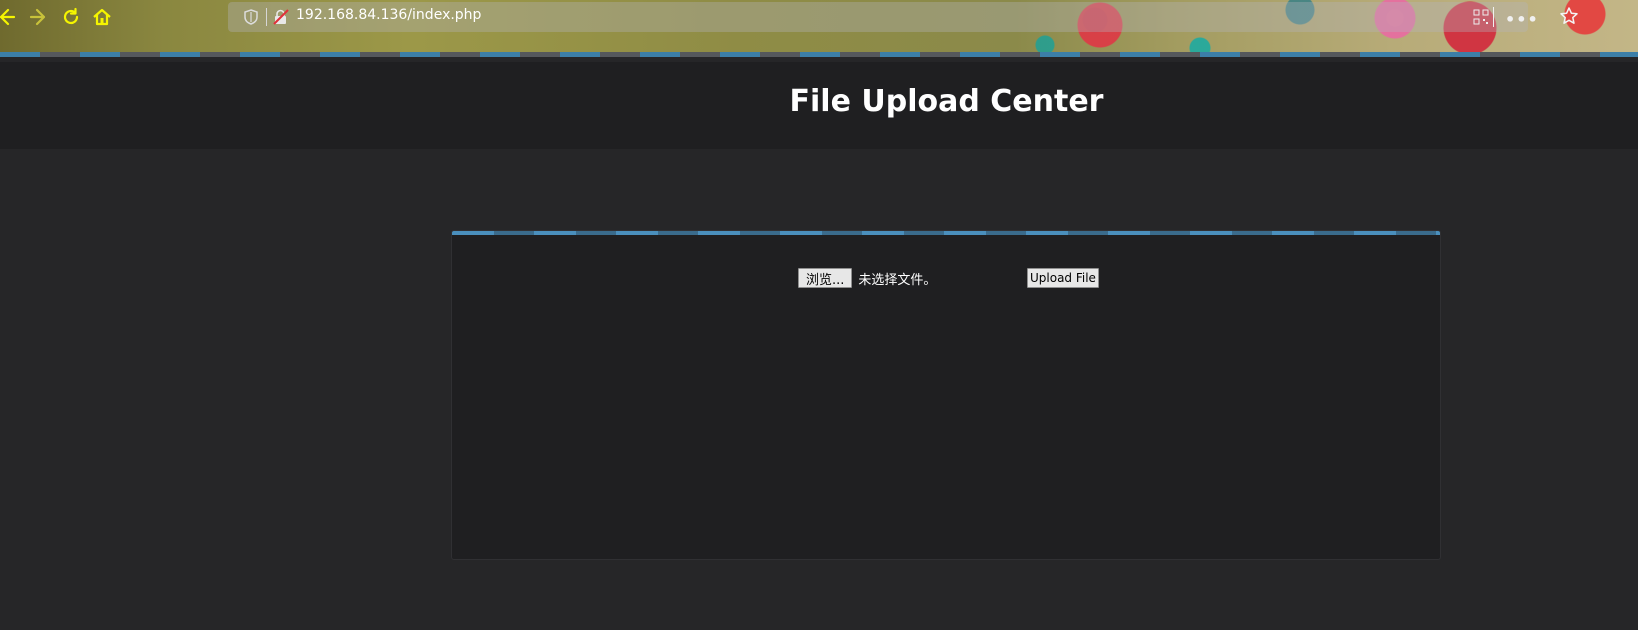  I want to click on reload-button, so click(71, 17).